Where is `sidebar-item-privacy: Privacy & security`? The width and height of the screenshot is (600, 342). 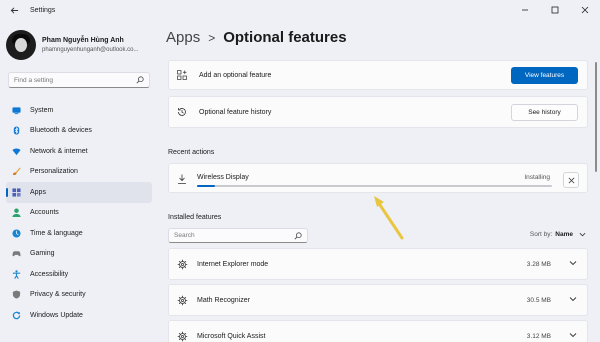
sidebar-item-privacy: Privacy & security is located at coordinates (79, 295).